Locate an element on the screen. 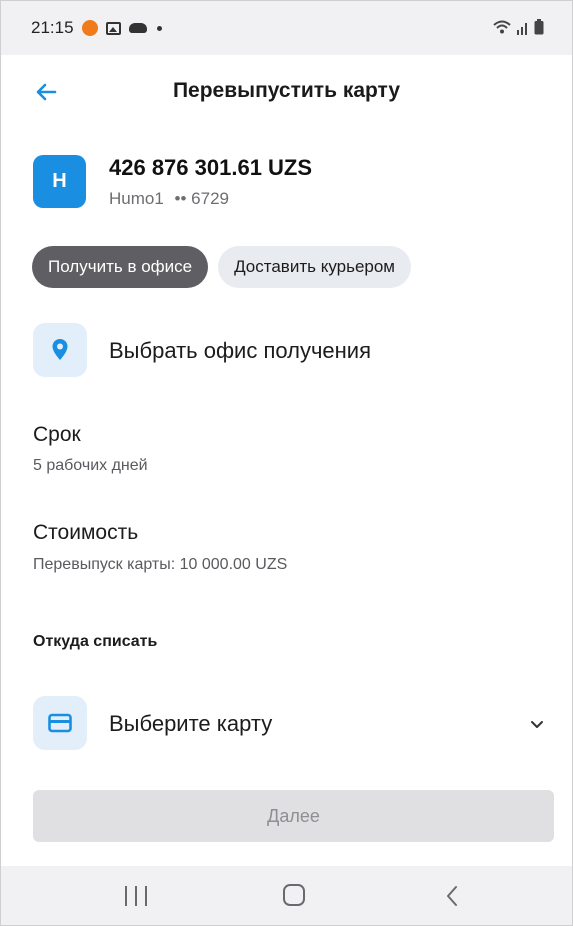  term-value: 5 рабочих дней is located at coordinates (90, 465).